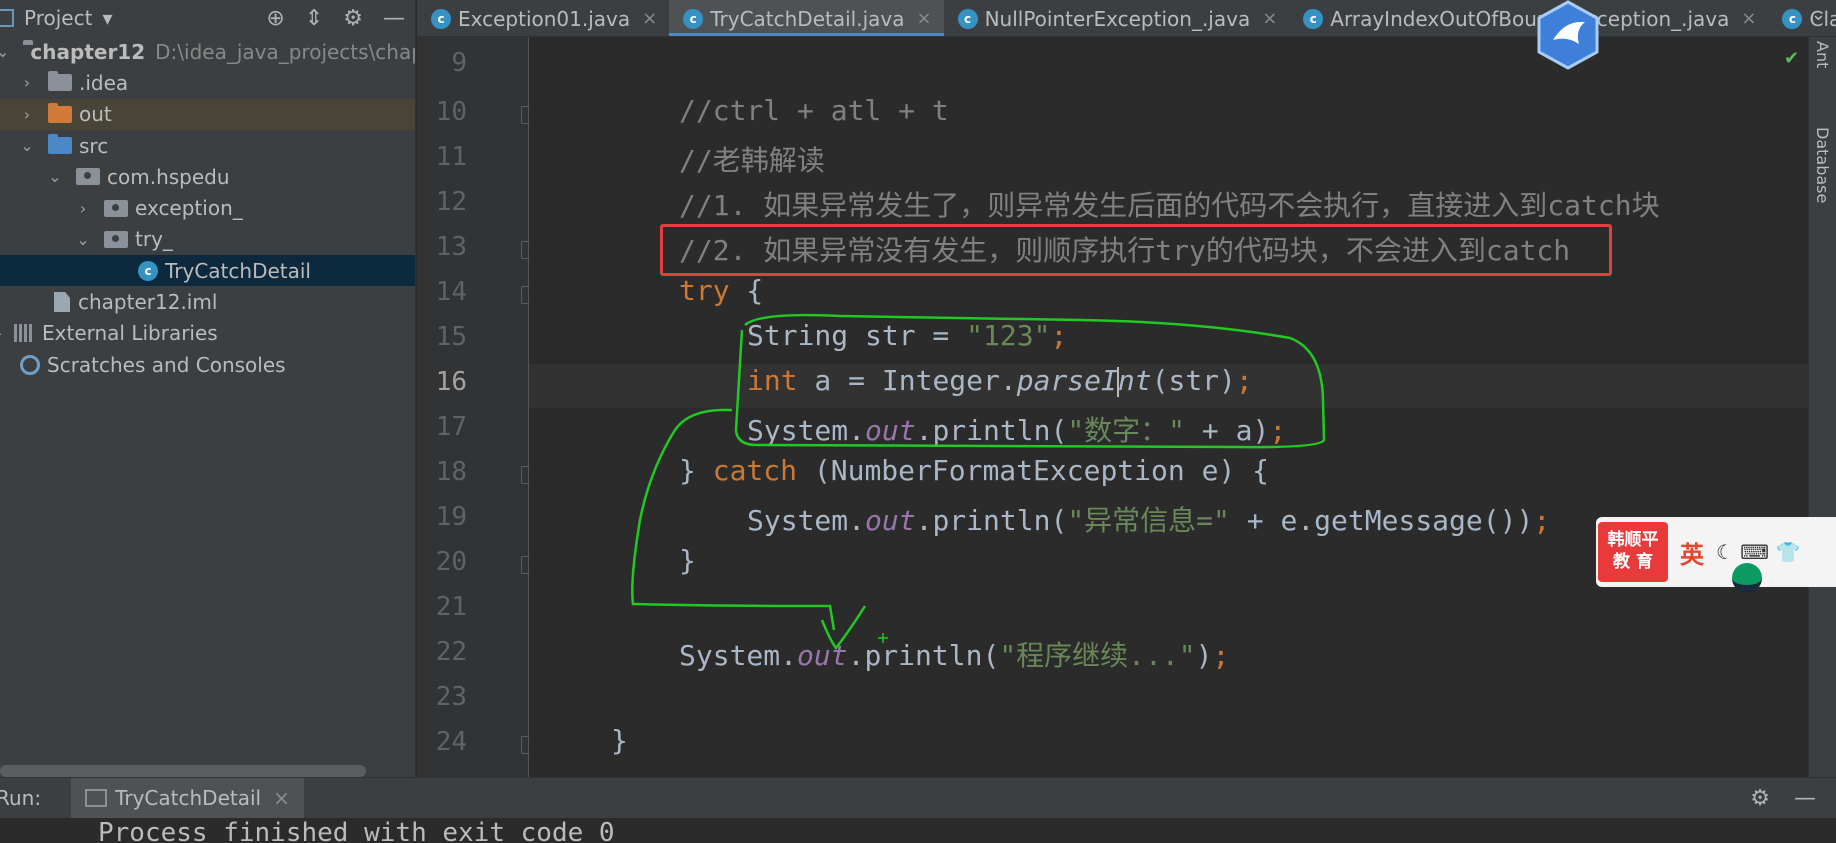 Image resolution: width=1836 pixels, height=843 pixels. Describe the element at coordinates (207, 301) in the screenshot. I see `tree-item-chapter12-iml: chapter12.iml` at that location.